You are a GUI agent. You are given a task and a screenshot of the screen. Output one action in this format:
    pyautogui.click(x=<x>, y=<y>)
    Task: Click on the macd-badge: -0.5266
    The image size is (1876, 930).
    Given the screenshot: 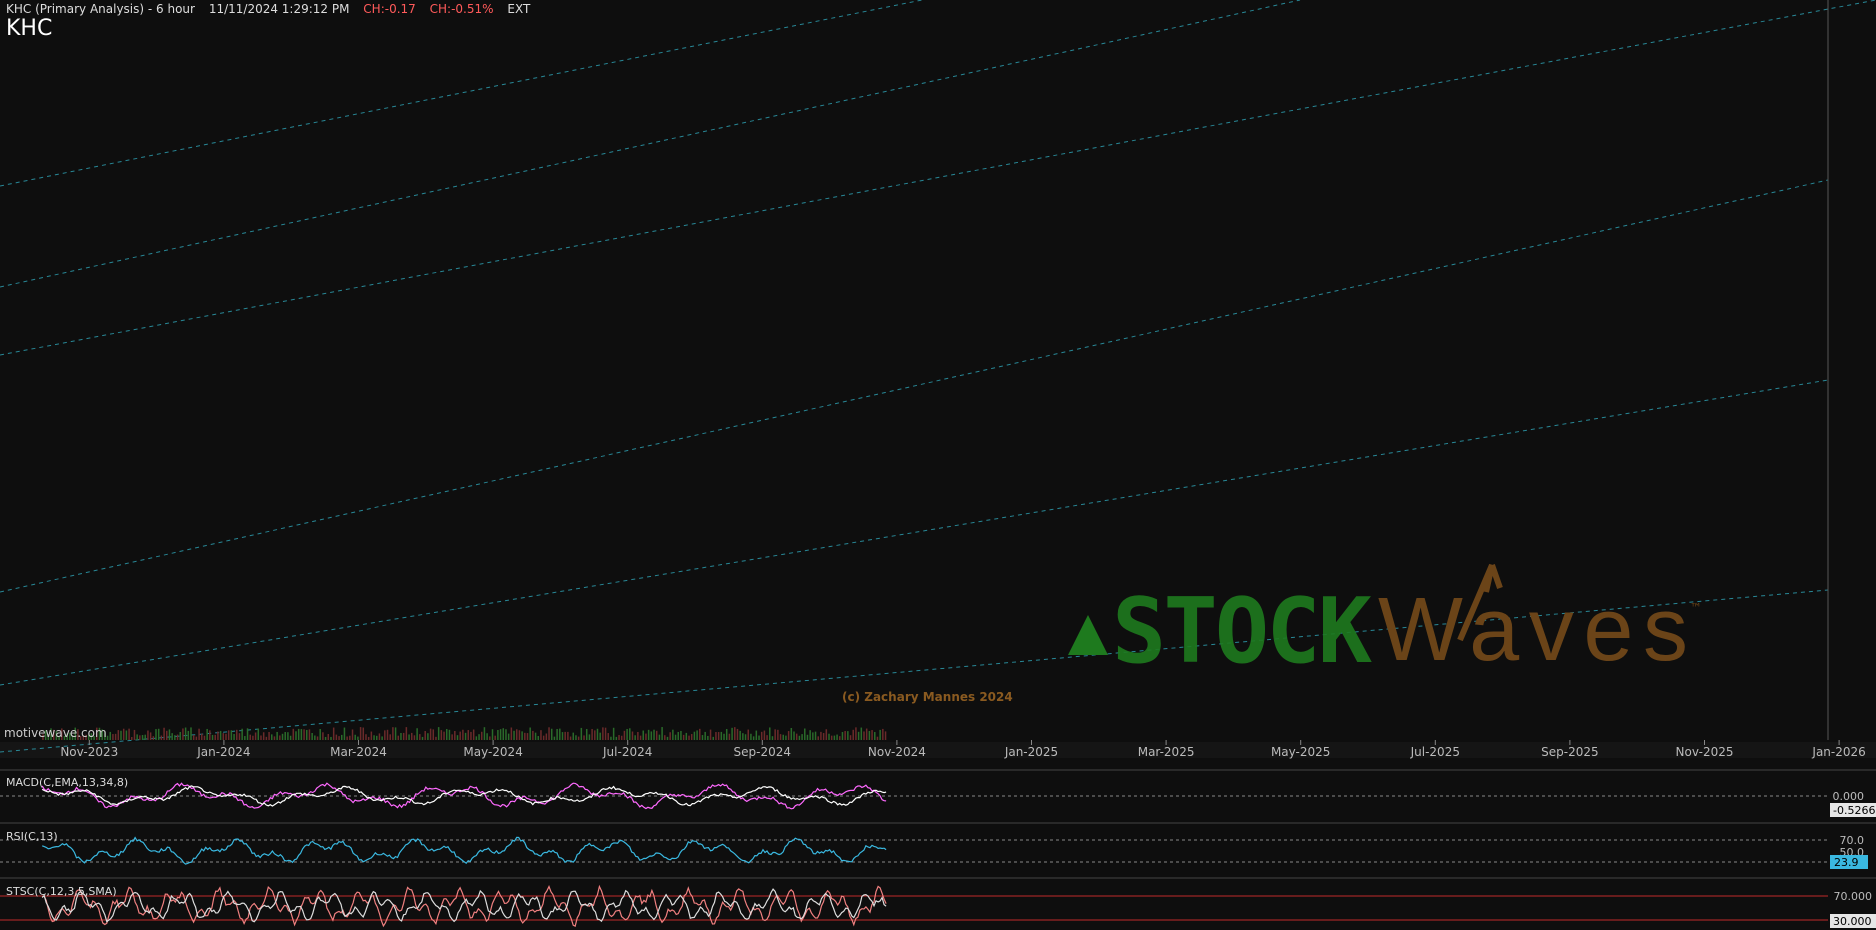 What is the action you would take?
    pyautogui.click(x=1854, y=810)
    